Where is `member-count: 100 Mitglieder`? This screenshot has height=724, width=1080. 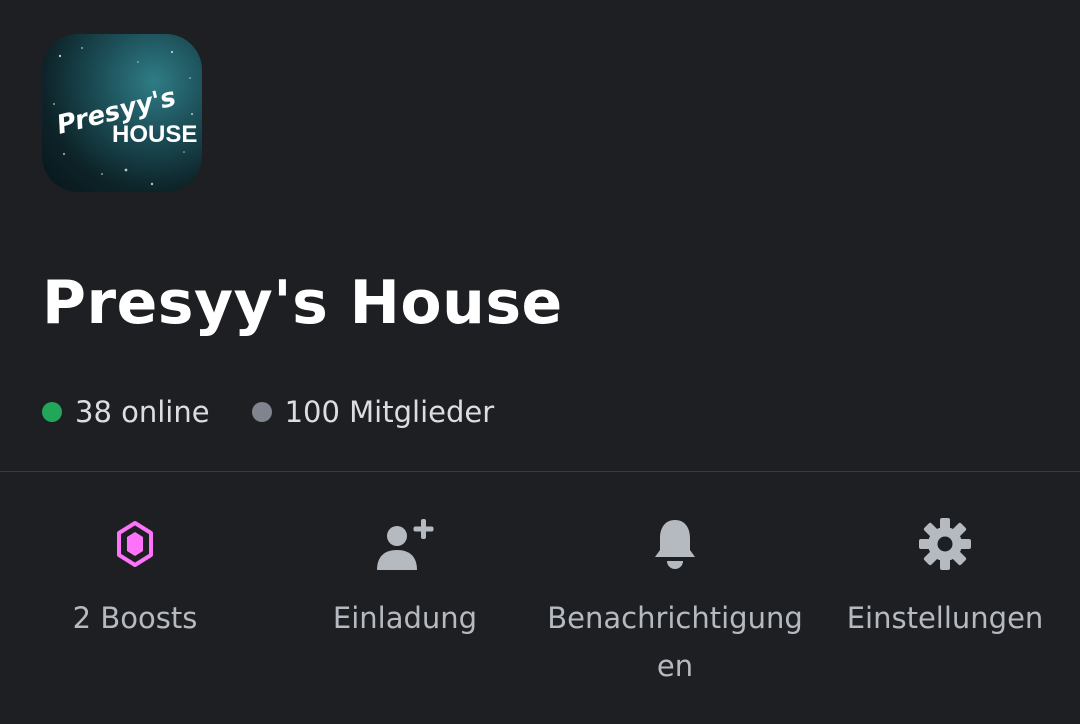 member-count: 100 Mitglieder is located at coordinates (373, 412).